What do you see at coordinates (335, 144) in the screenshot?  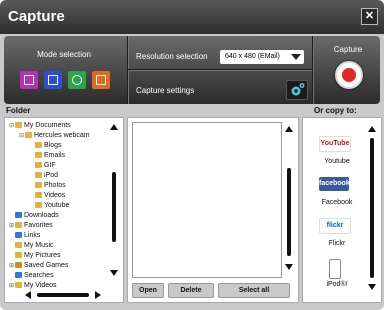 I see `copy-target-logo: YouTube` at bounding box center [335, 144].